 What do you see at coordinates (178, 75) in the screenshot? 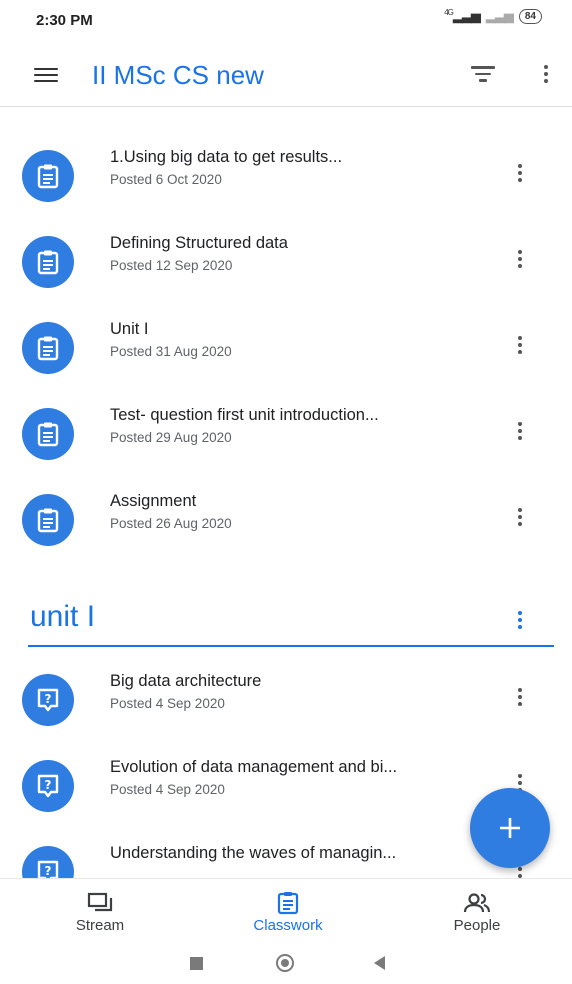
I see `class-title: II MSc CS new` at bounding box center [178, 75].